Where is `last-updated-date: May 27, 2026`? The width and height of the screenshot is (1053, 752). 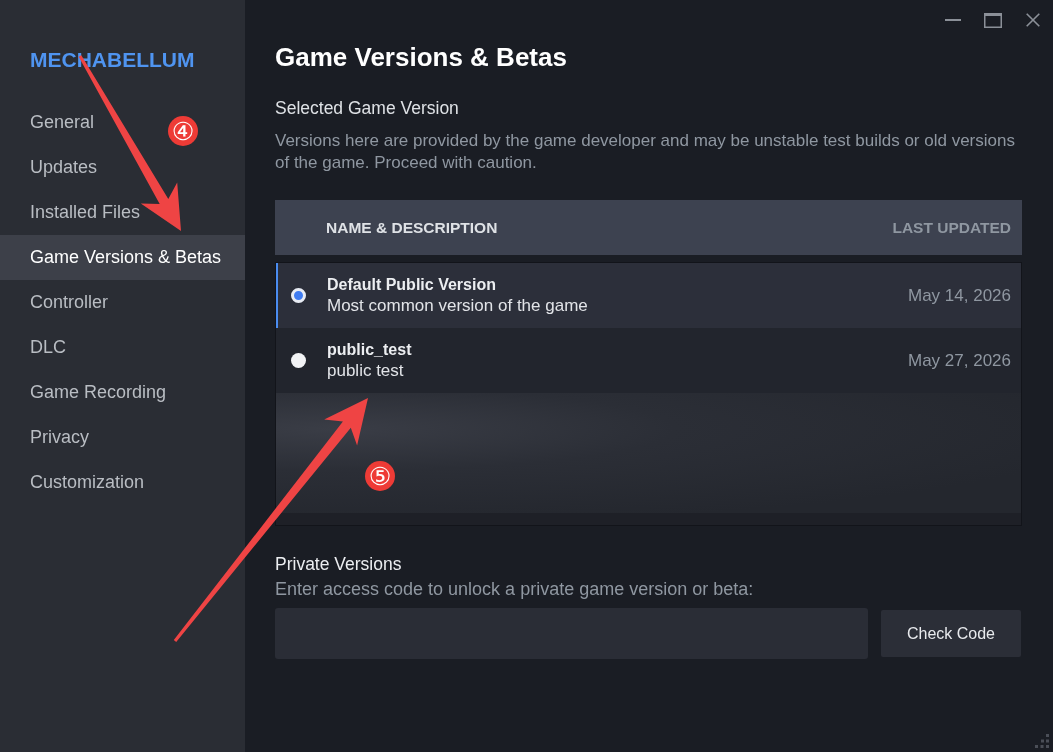
last-updated-date: May 27, 2026 is located at coordinates (959, 360).